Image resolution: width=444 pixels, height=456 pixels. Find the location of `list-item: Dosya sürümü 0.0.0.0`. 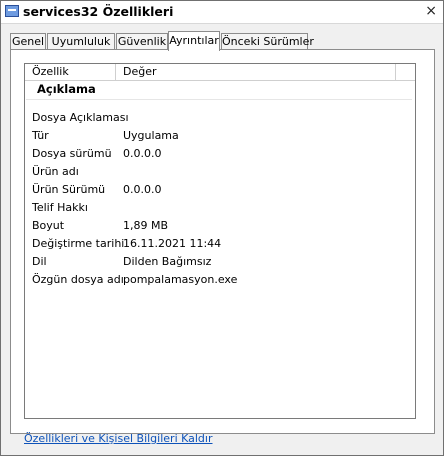

list-item: Dosya sürümü 0.0.0.0 is located at coordinates (222, 154).